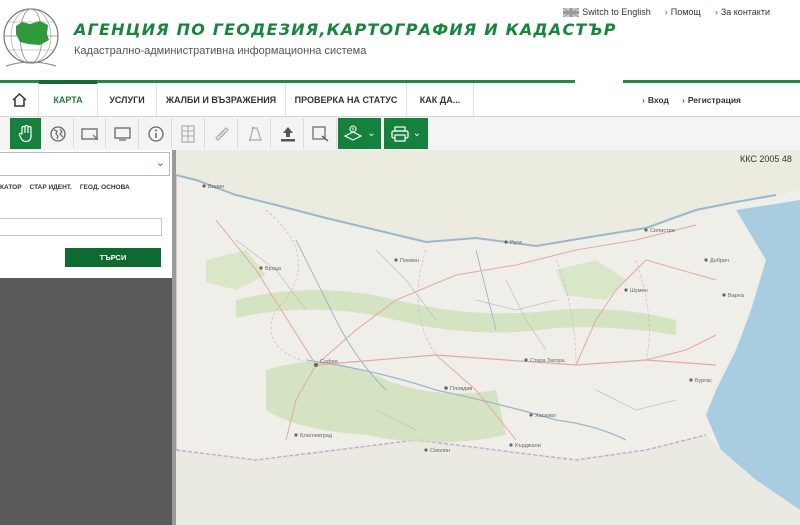 This screenshot has height=525, width=800. What do you see at coordinates (440, 451) in the screenshot?
I see `map-label-smolyan: Смолян` at bounding box center [440, 451].